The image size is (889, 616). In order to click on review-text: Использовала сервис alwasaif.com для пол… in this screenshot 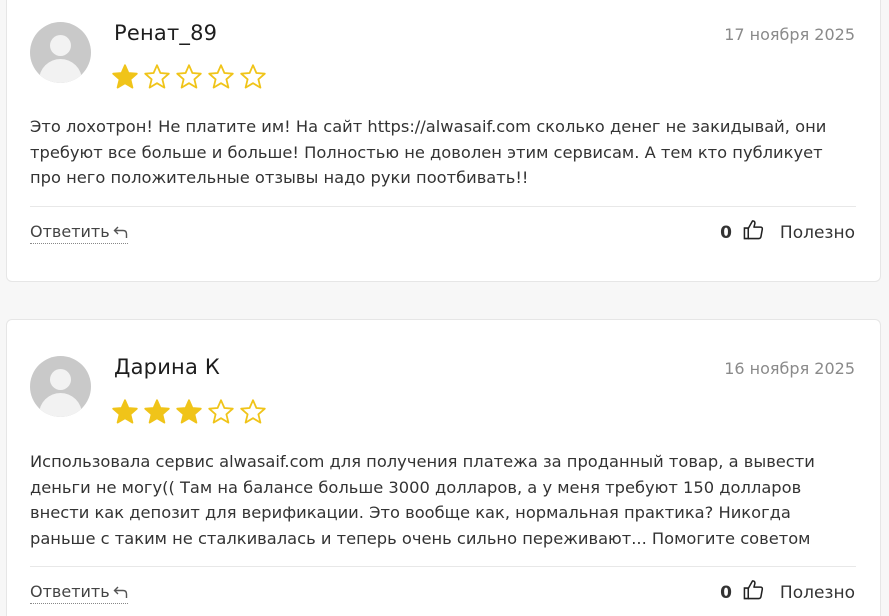, I will do `click(422, 500)`.